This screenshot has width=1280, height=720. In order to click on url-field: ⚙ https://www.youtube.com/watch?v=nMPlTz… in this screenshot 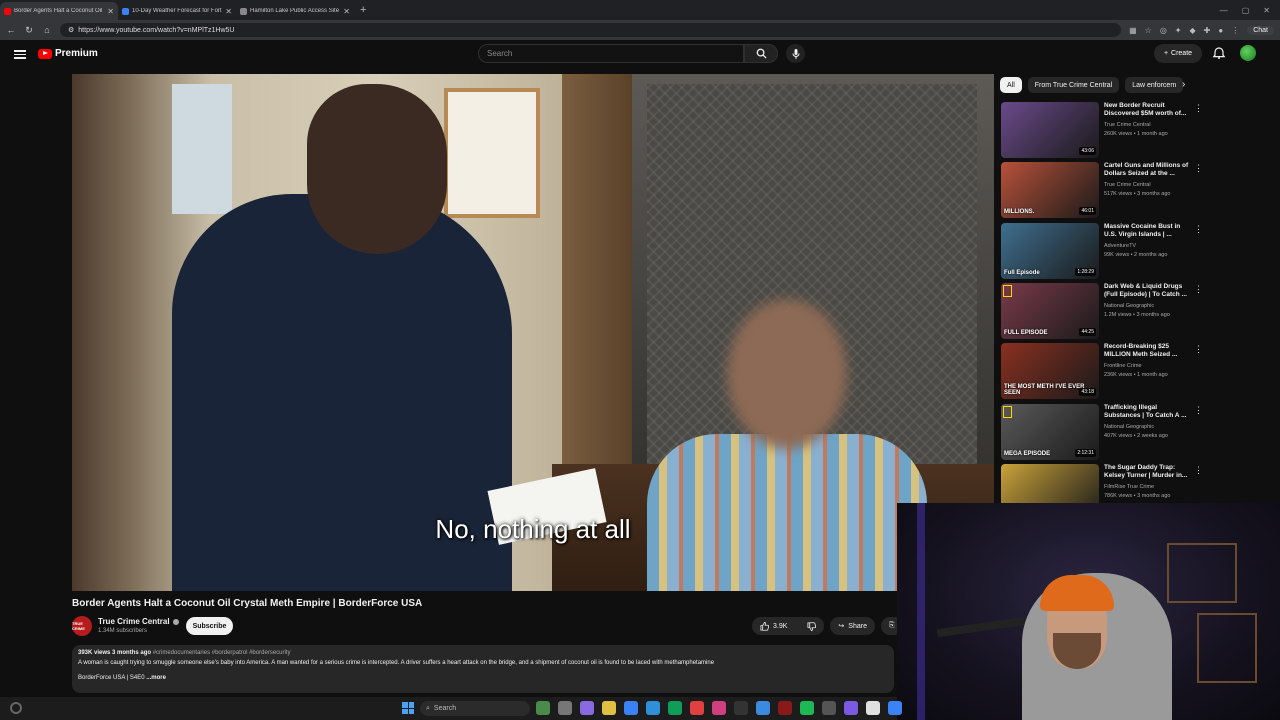, I will do `click(591, 30)`.